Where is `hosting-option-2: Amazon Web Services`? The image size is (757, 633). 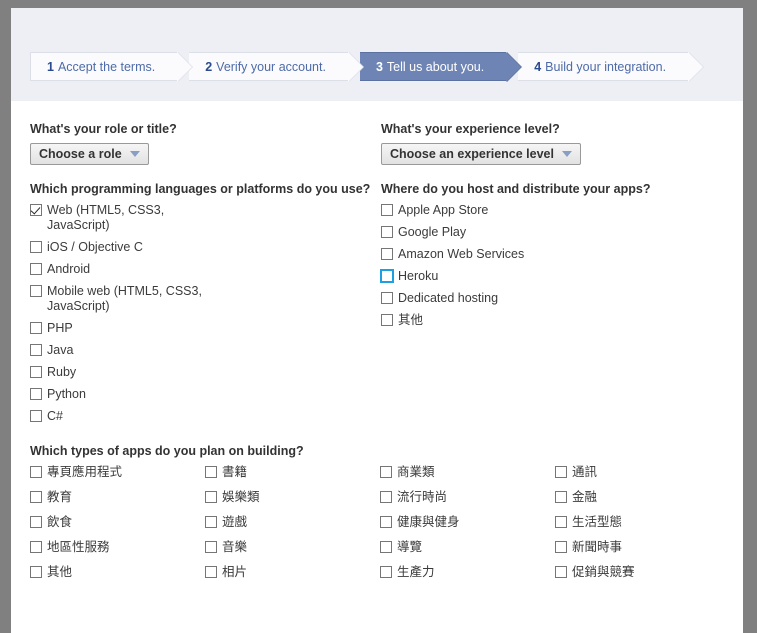
hosting-option-2: Amazon Web Services is located at coordinates (491, 254).